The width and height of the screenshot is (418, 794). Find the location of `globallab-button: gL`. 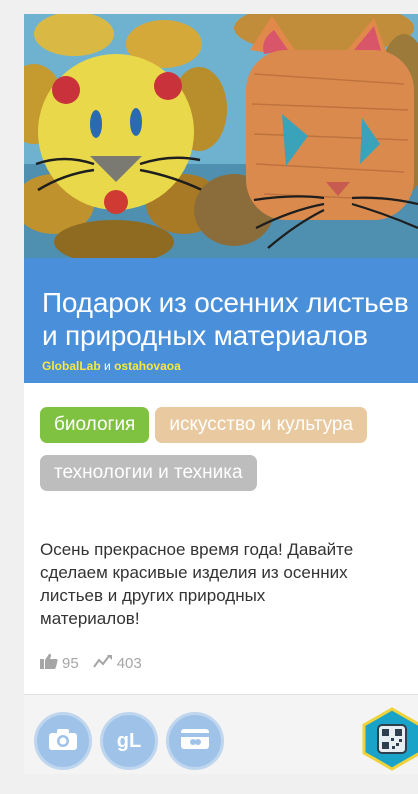

globallab-button: gL is located at coordinates (129, 741).